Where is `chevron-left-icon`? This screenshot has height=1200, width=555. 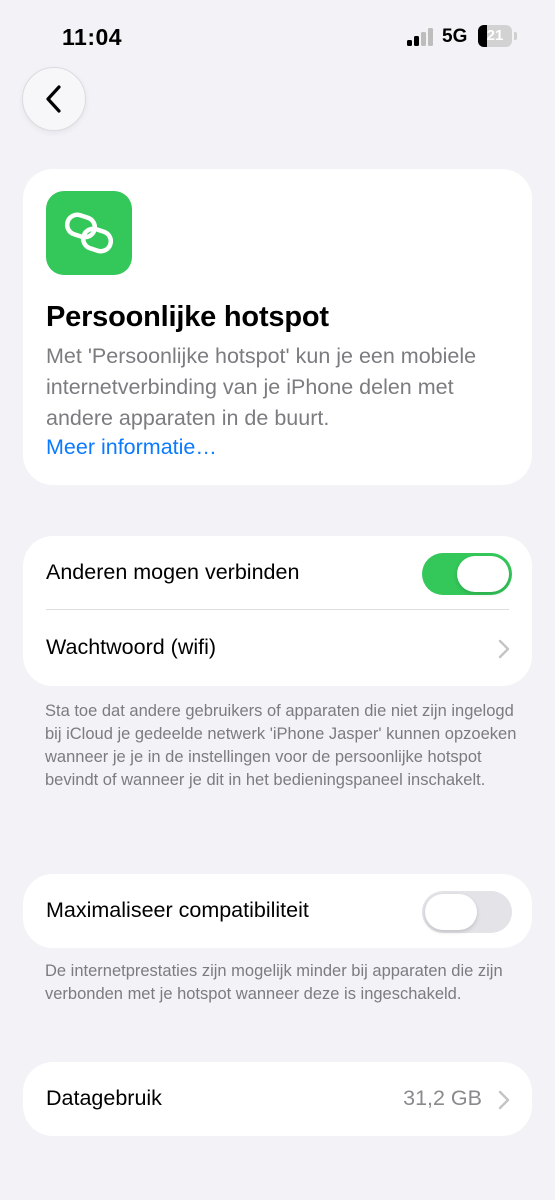 chevron-left-icon is located at coordinates (53, 99).